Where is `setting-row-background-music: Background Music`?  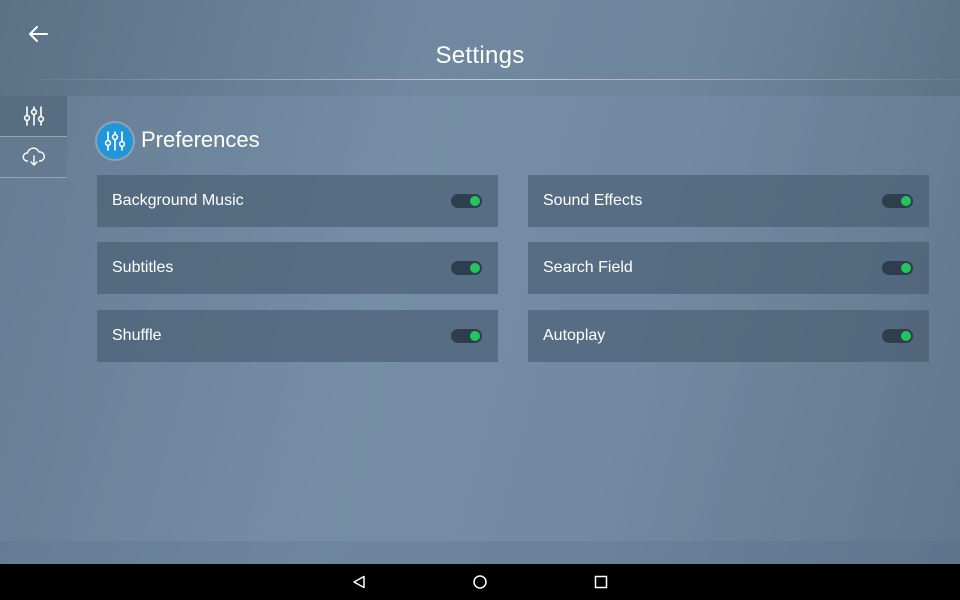
setting-row-background-music: Background Music is located at coordinates (297, 201).